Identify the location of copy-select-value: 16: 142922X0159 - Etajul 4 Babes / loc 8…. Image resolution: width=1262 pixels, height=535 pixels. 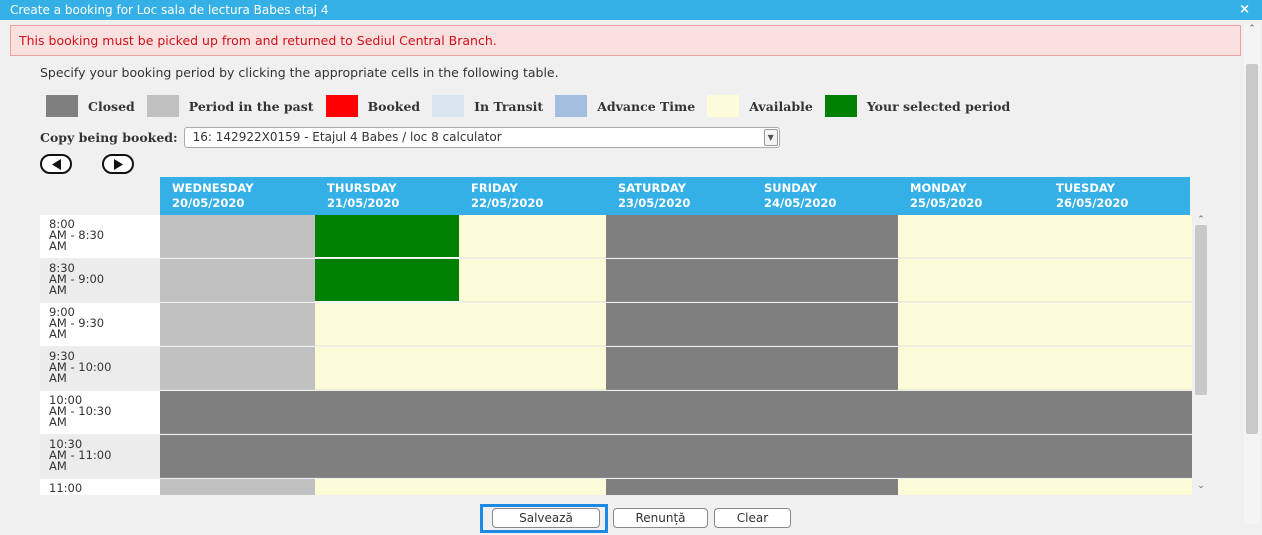
(347, 136).